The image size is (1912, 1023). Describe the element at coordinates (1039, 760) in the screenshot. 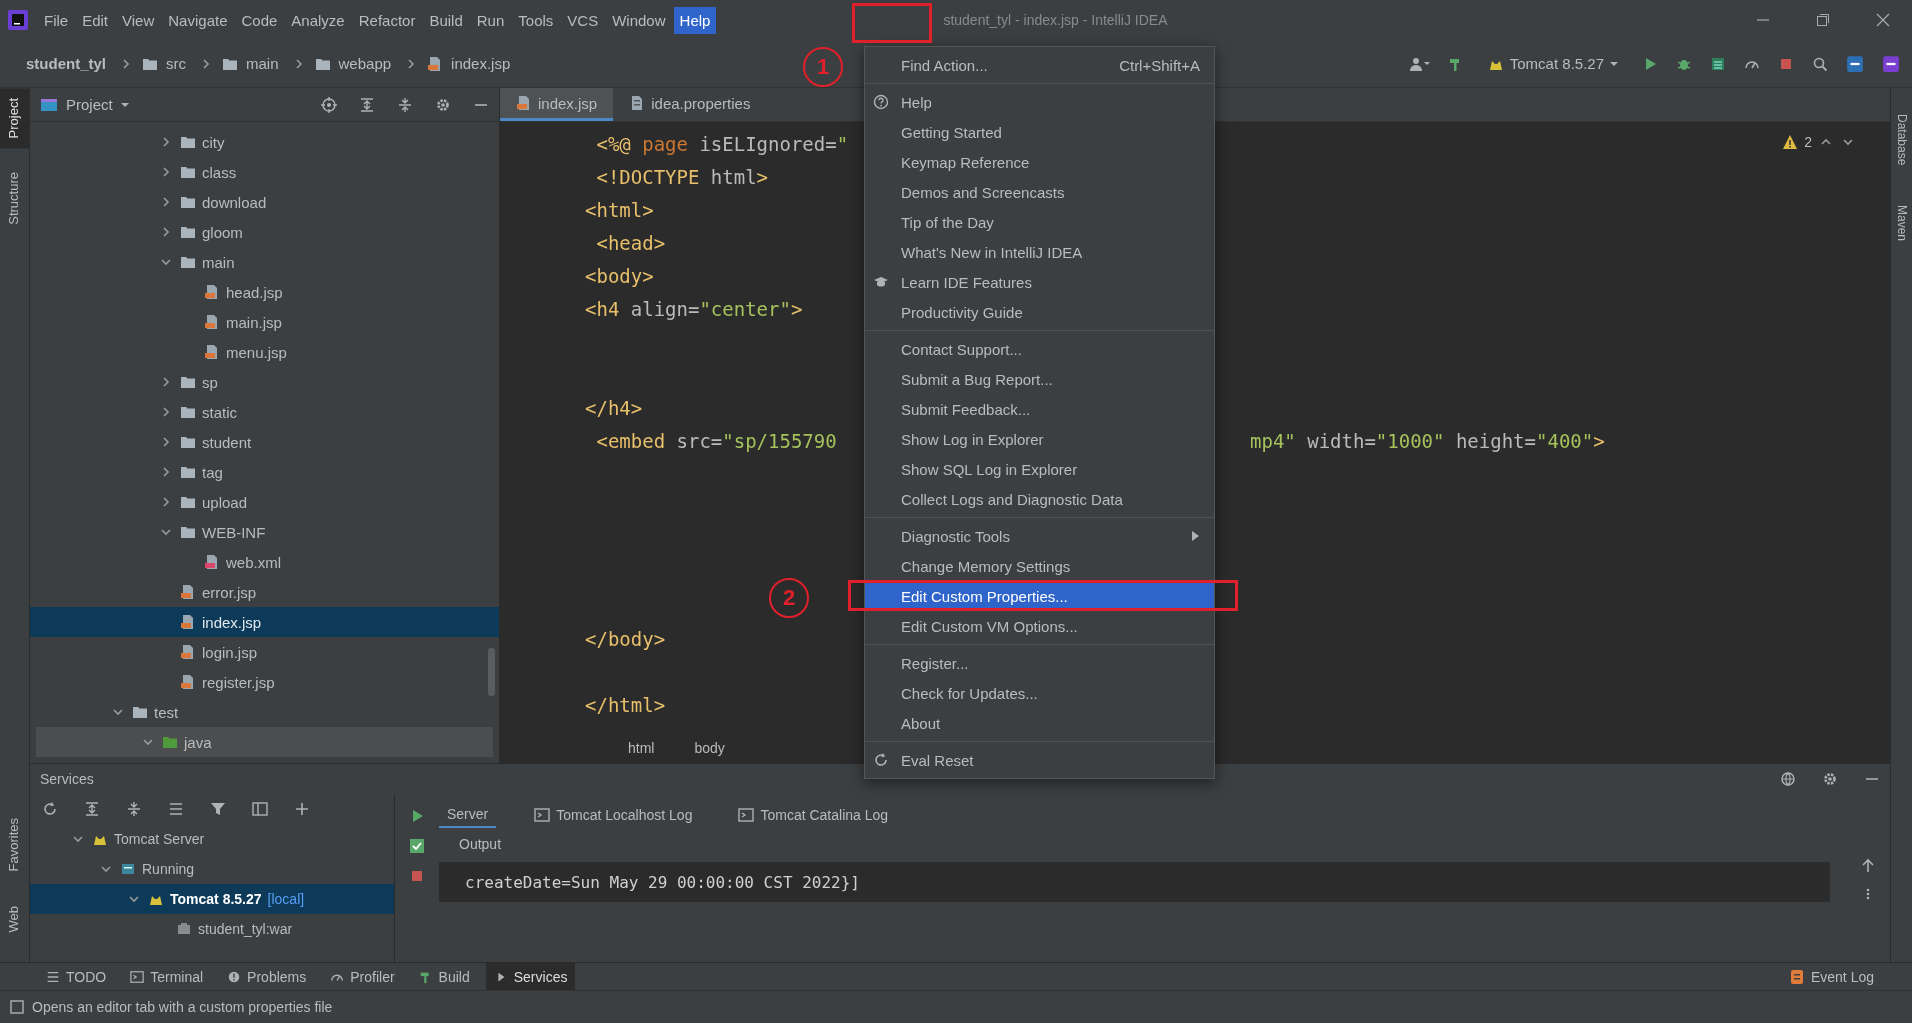

I see `menu-item: Eval Reset` at that location.